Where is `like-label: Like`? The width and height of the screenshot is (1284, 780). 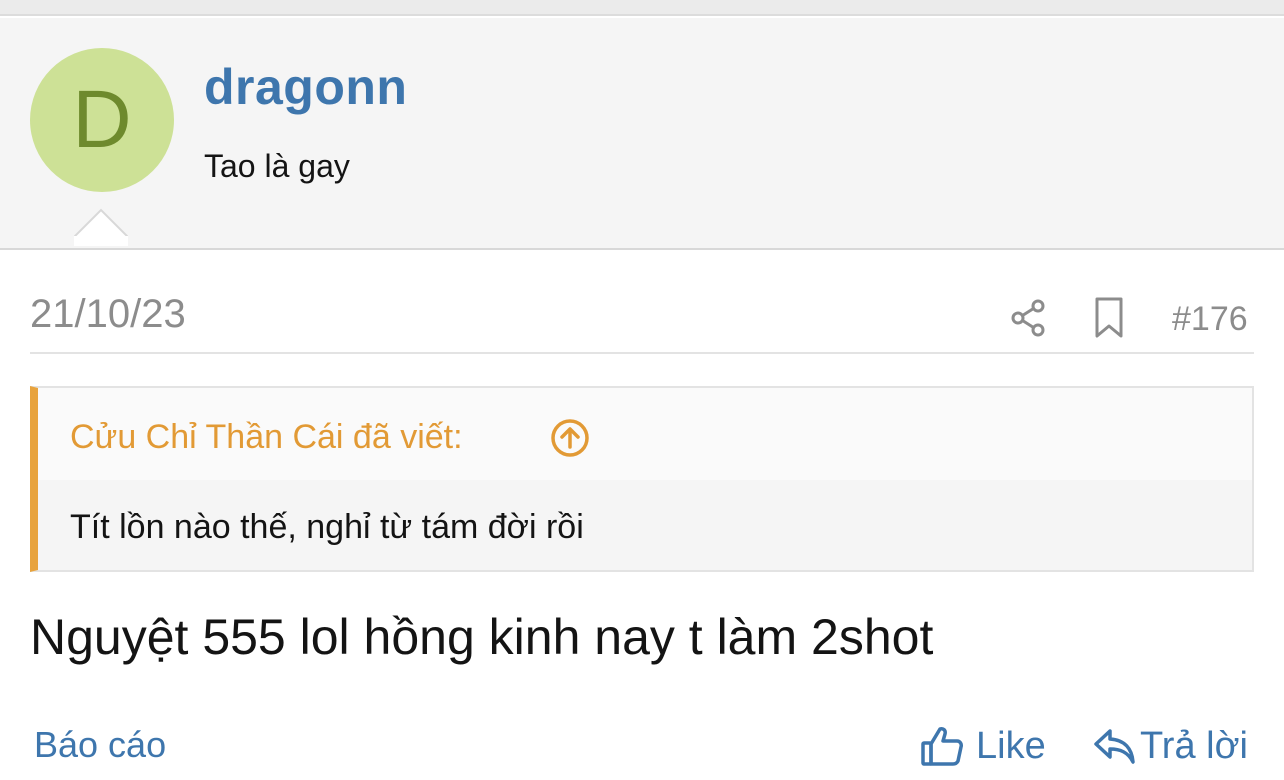 like-label: Like is located at coordinates (1011, 745).